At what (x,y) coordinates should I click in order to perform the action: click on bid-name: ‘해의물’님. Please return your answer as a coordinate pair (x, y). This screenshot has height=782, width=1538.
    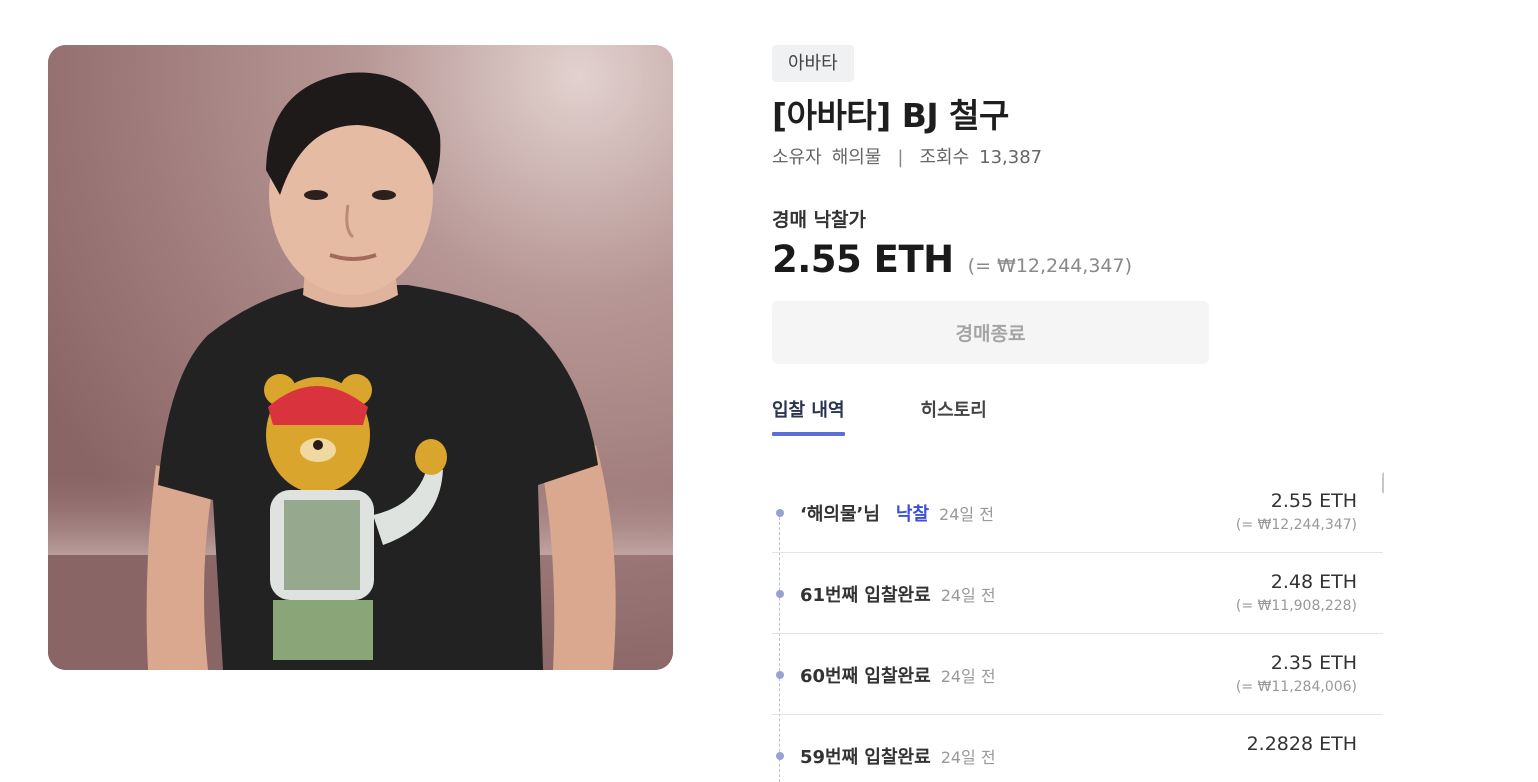
    Looking at the image, I should click on (840, 514).